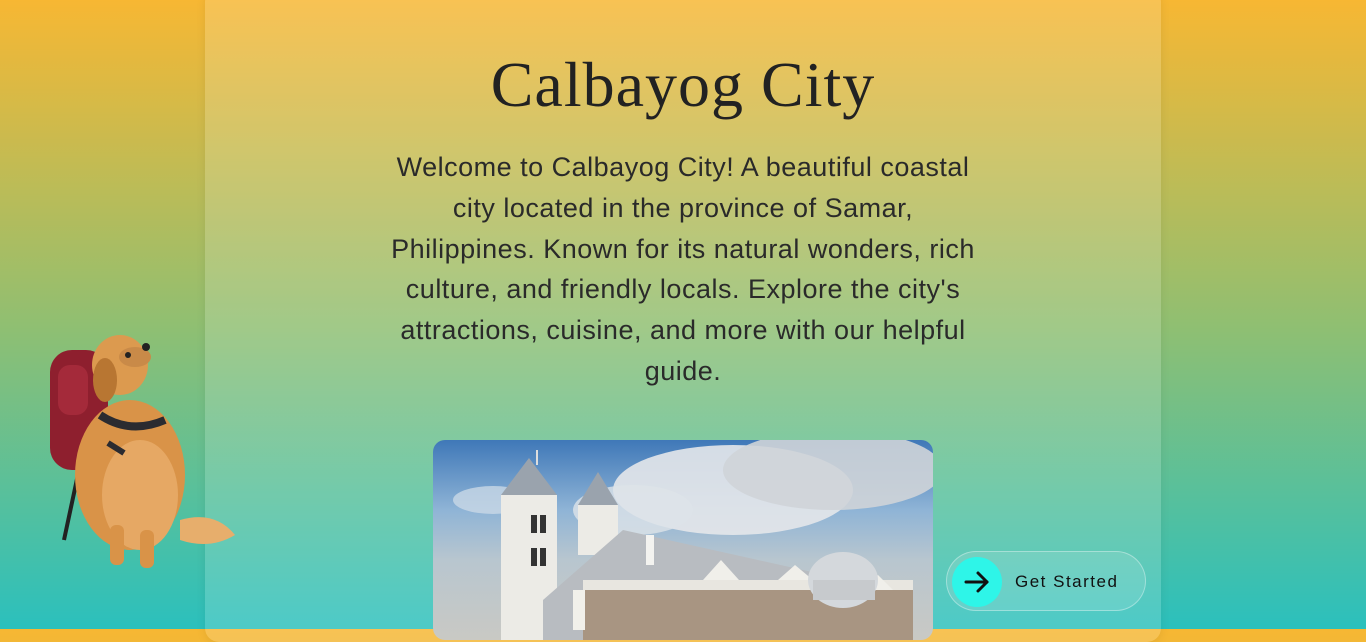 The width and height of the screenshot is (1366, 642). Describe the element at coordinates (140, 450) in the screenshot. I see `dog-mascot-illustration` at that location.